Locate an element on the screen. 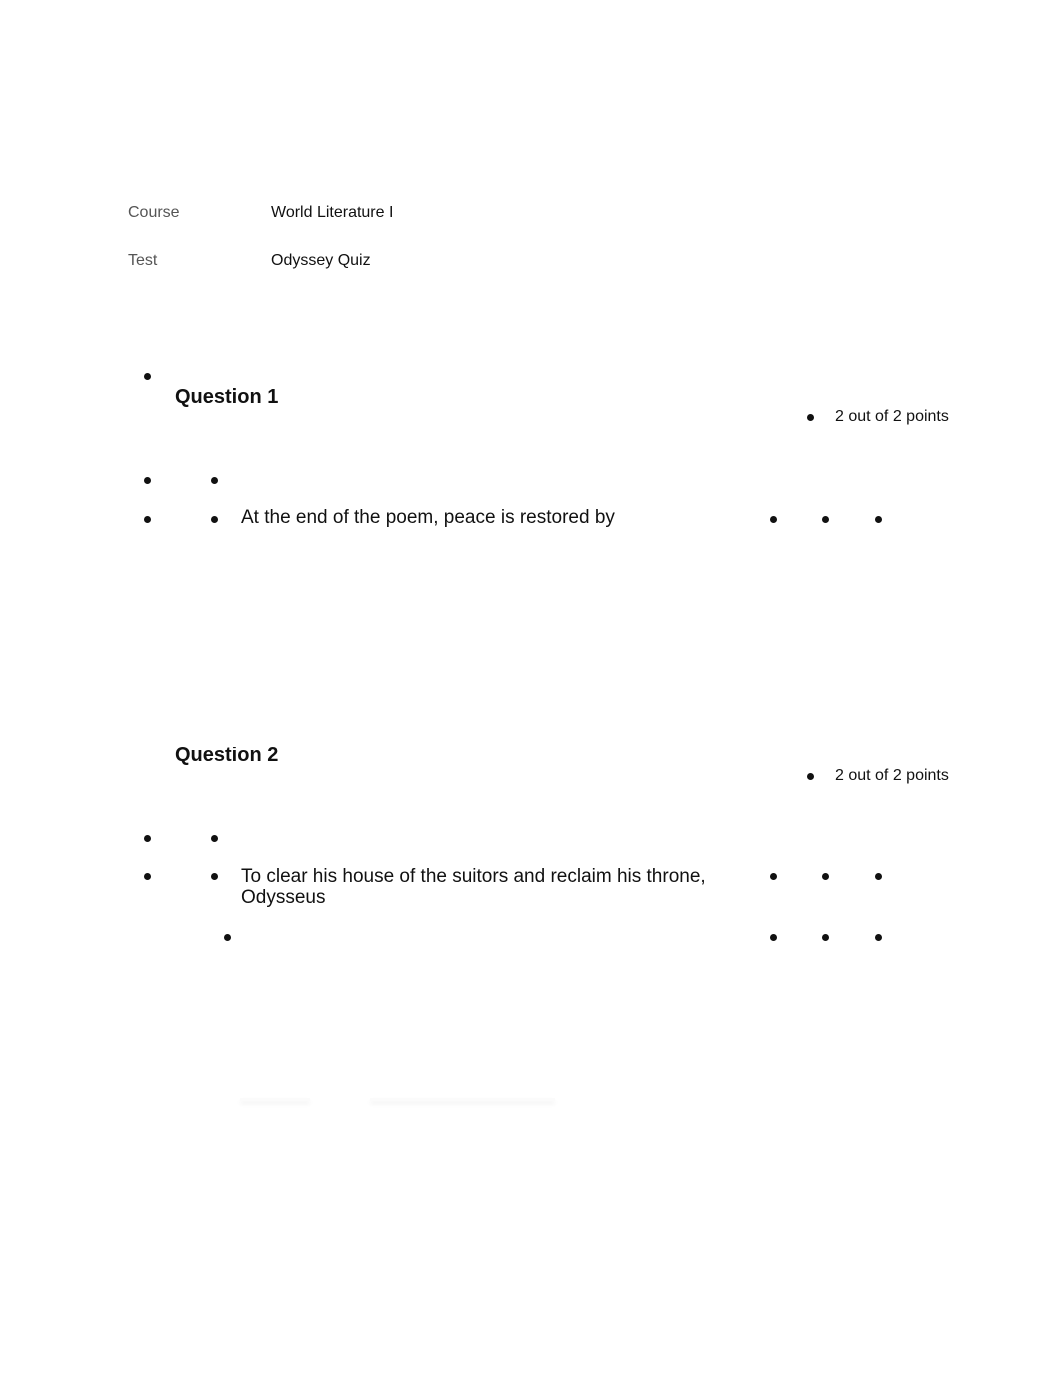 The image size is (1062, 1377). course-value: World Literature I is located at coordinates (332, 212).